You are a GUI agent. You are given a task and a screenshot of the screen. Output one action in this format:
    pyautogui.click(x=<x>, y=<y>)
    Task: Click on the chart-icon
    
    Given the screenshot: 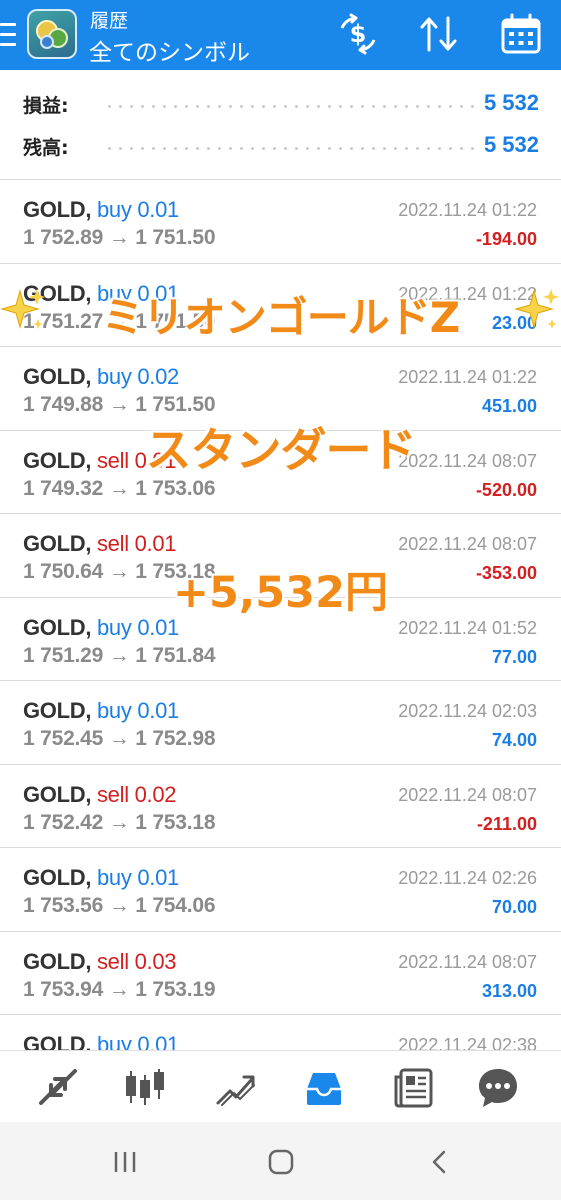 What is the action you would take?
    pyautogui.click(x=145, y=1088)
    